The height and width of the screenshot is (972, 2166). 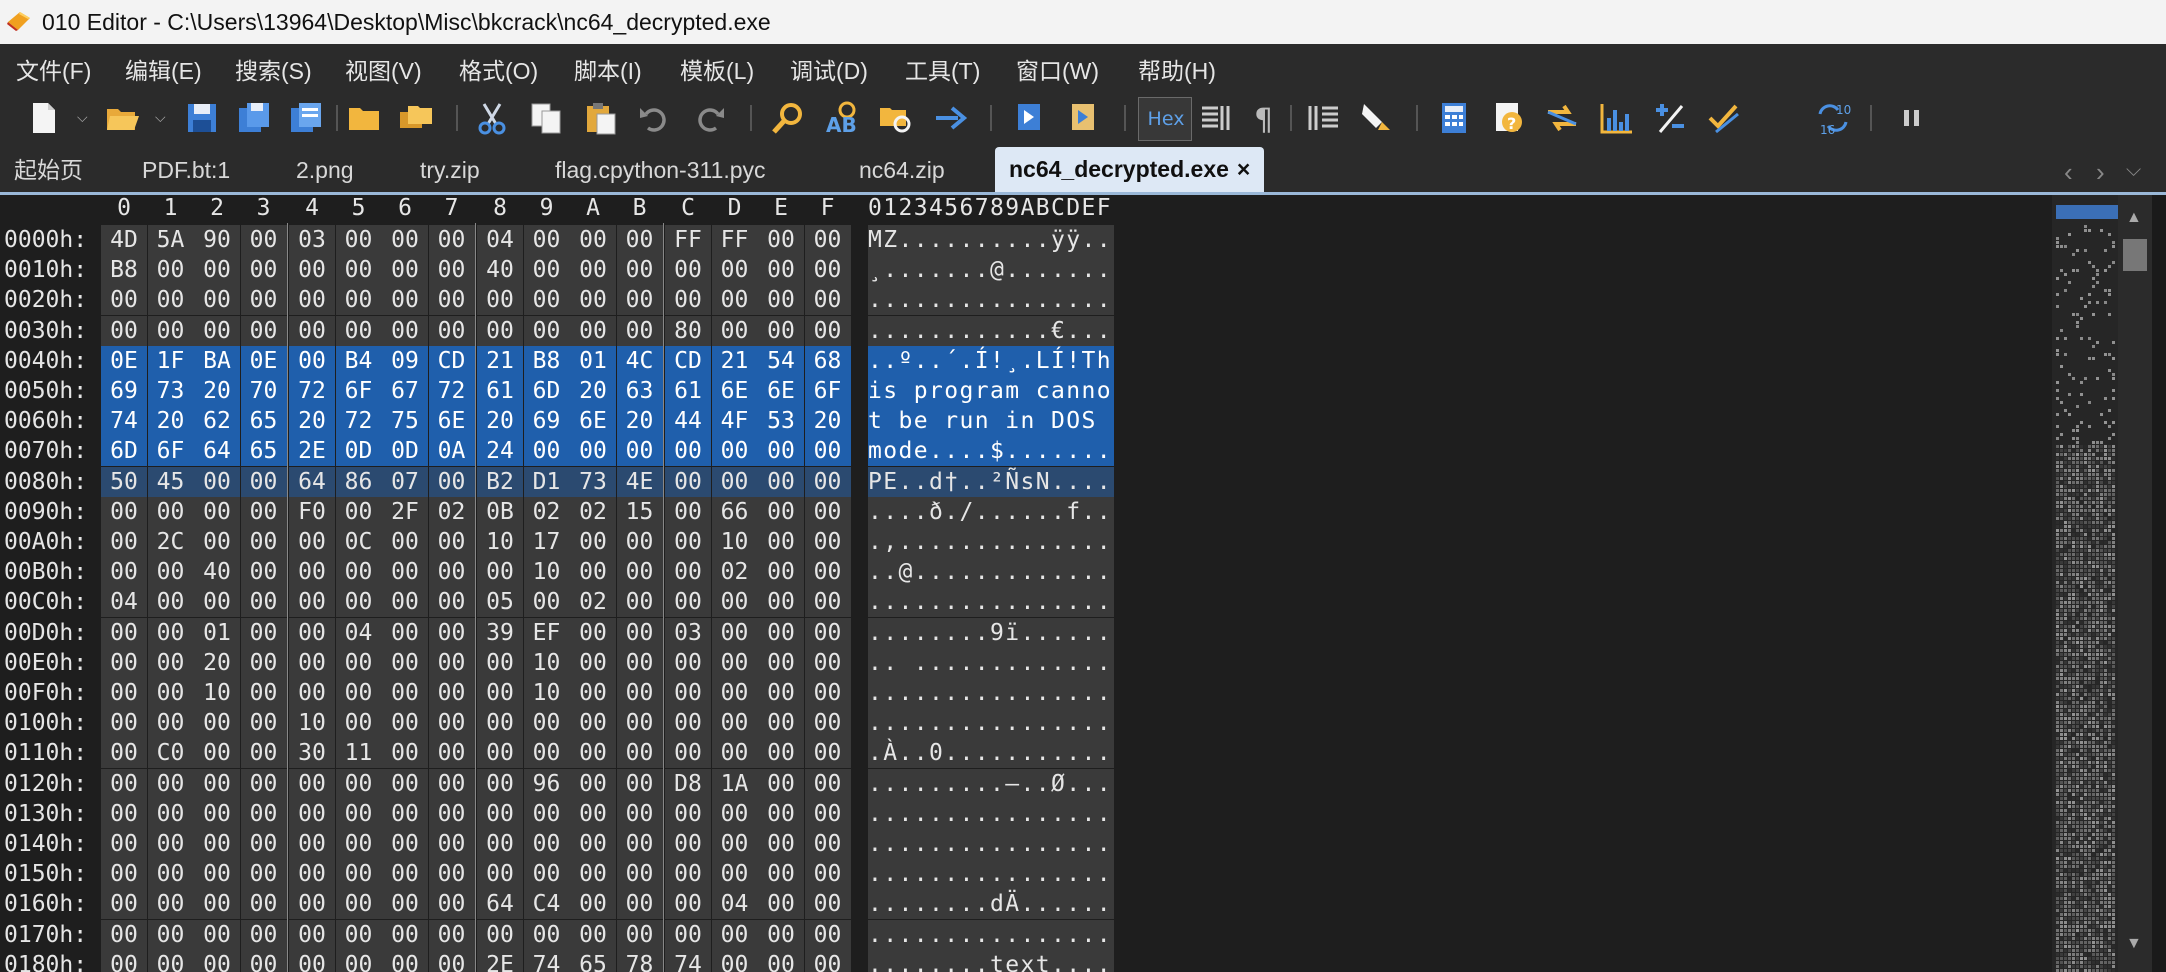 I want to click on hex-byte: 1F, so click(x=170, y=360).